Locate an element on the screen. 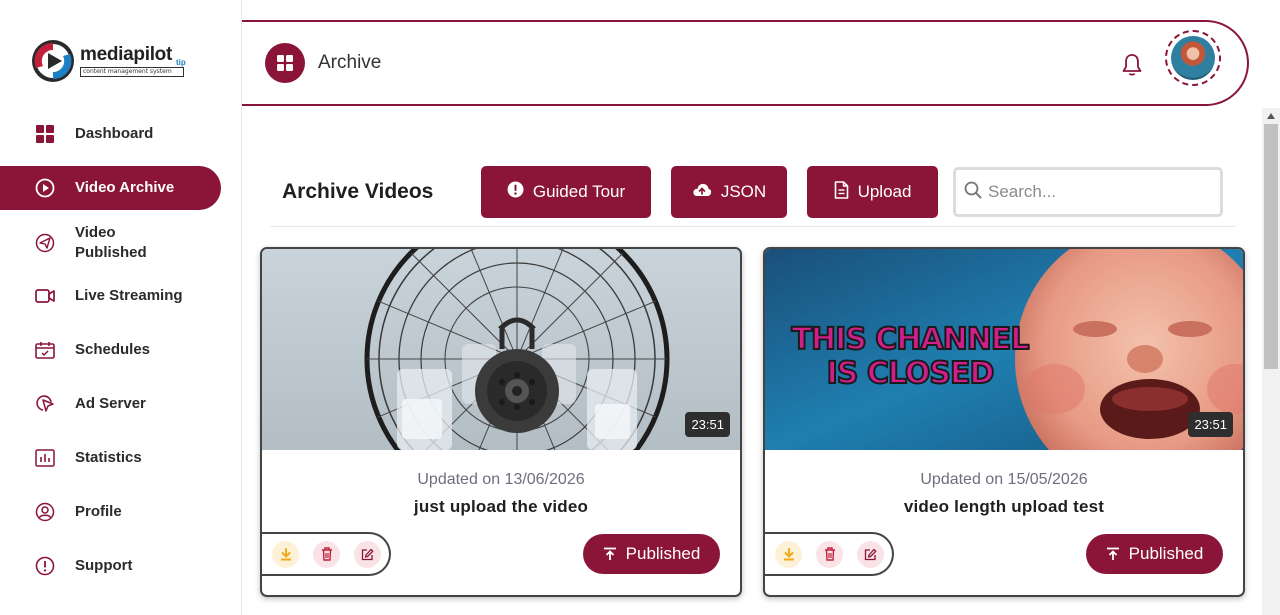 The image size is (1280, 615). upload-button: Upload is located at coordinates (872, 192).